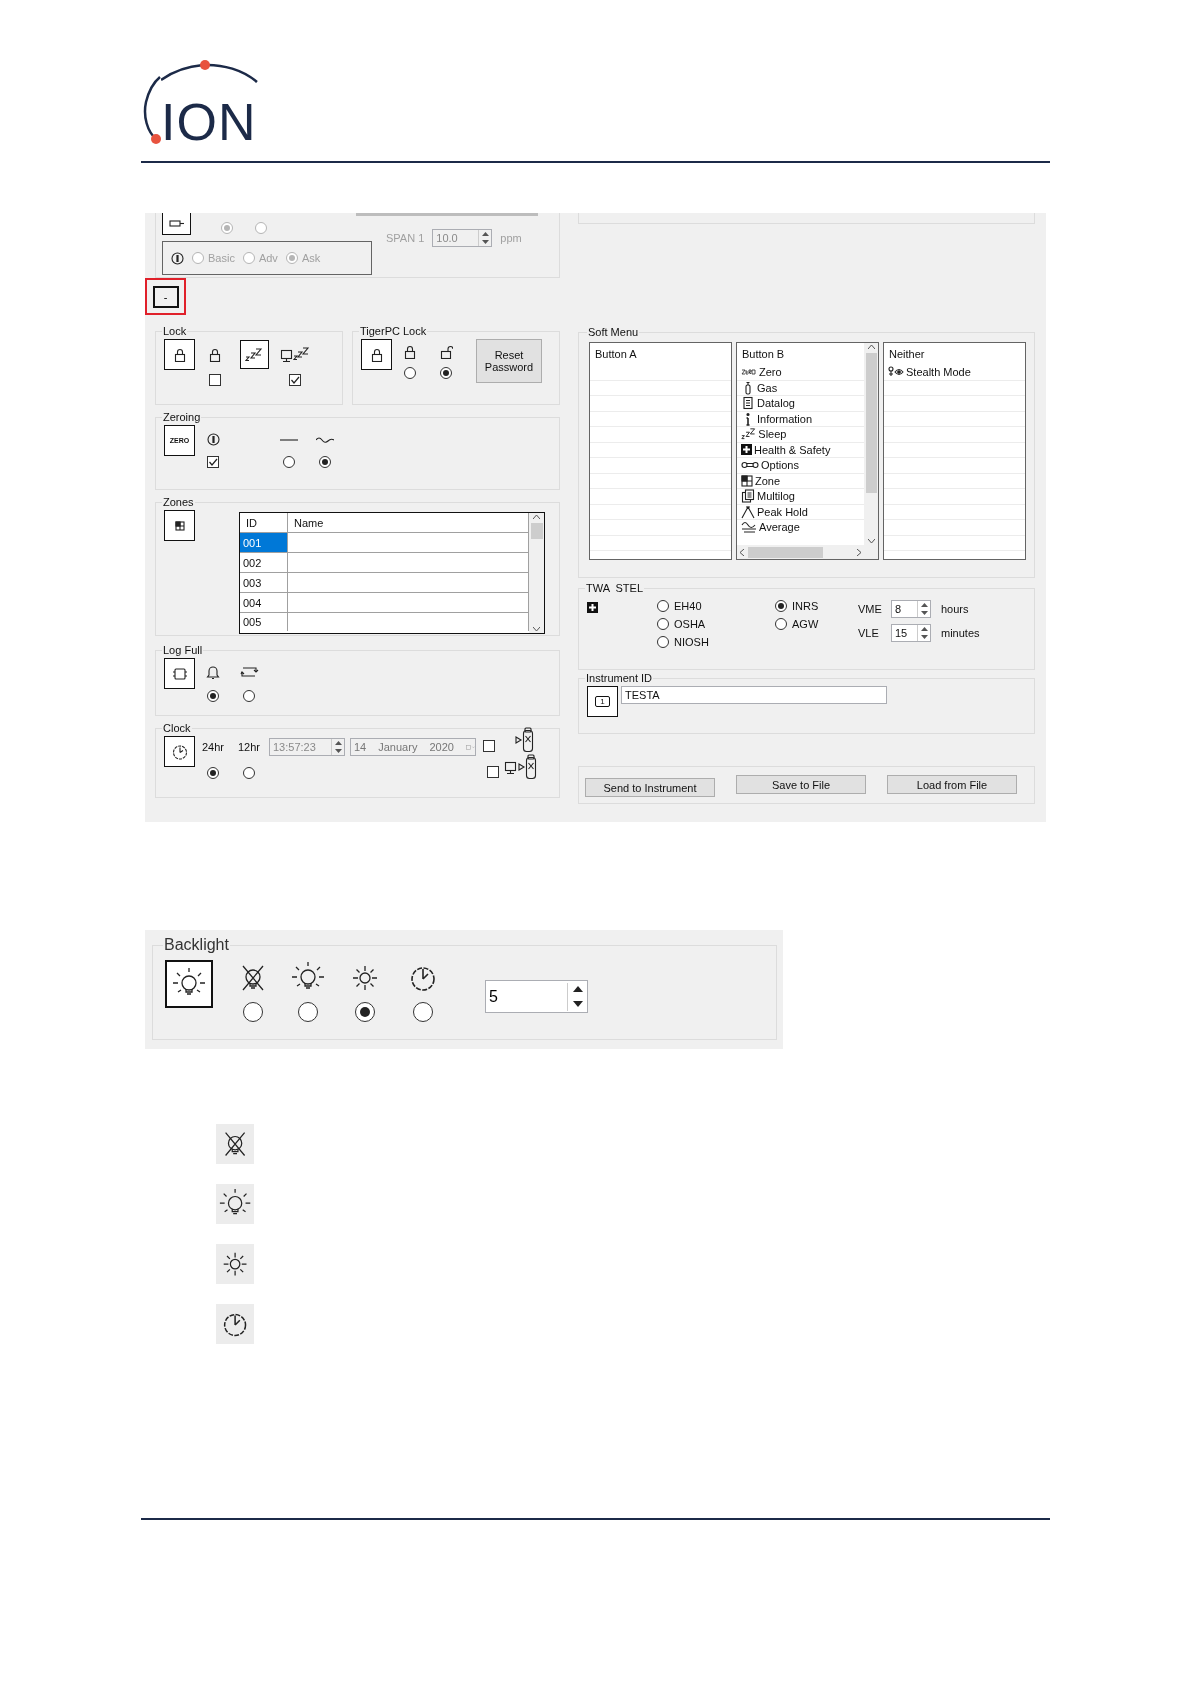 Image resolution: width=1191 pixels, height=1684 pixels. Describe the element at coordinates (384, 622) in the screenshot. I see `table-row: 005` at that location.